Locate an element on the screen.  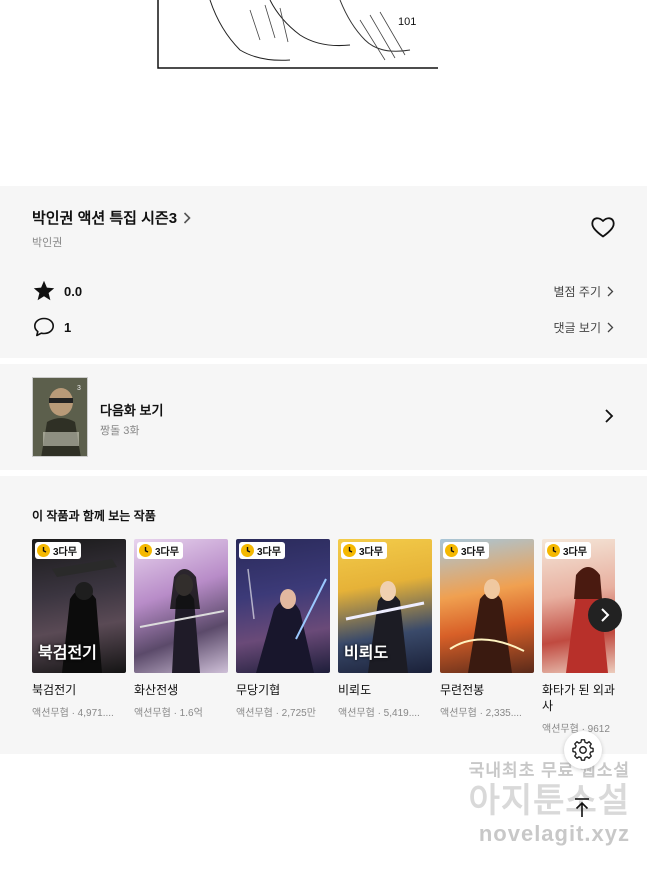
rate-button: 별점 주기 is located at coordinates (584, 291).